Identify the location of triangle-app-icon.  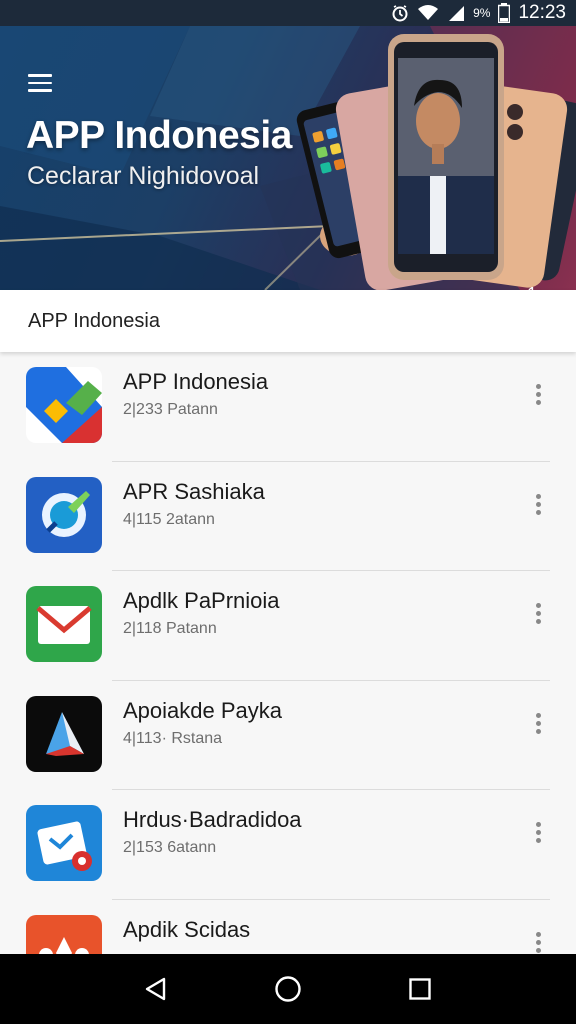
(64, 733).